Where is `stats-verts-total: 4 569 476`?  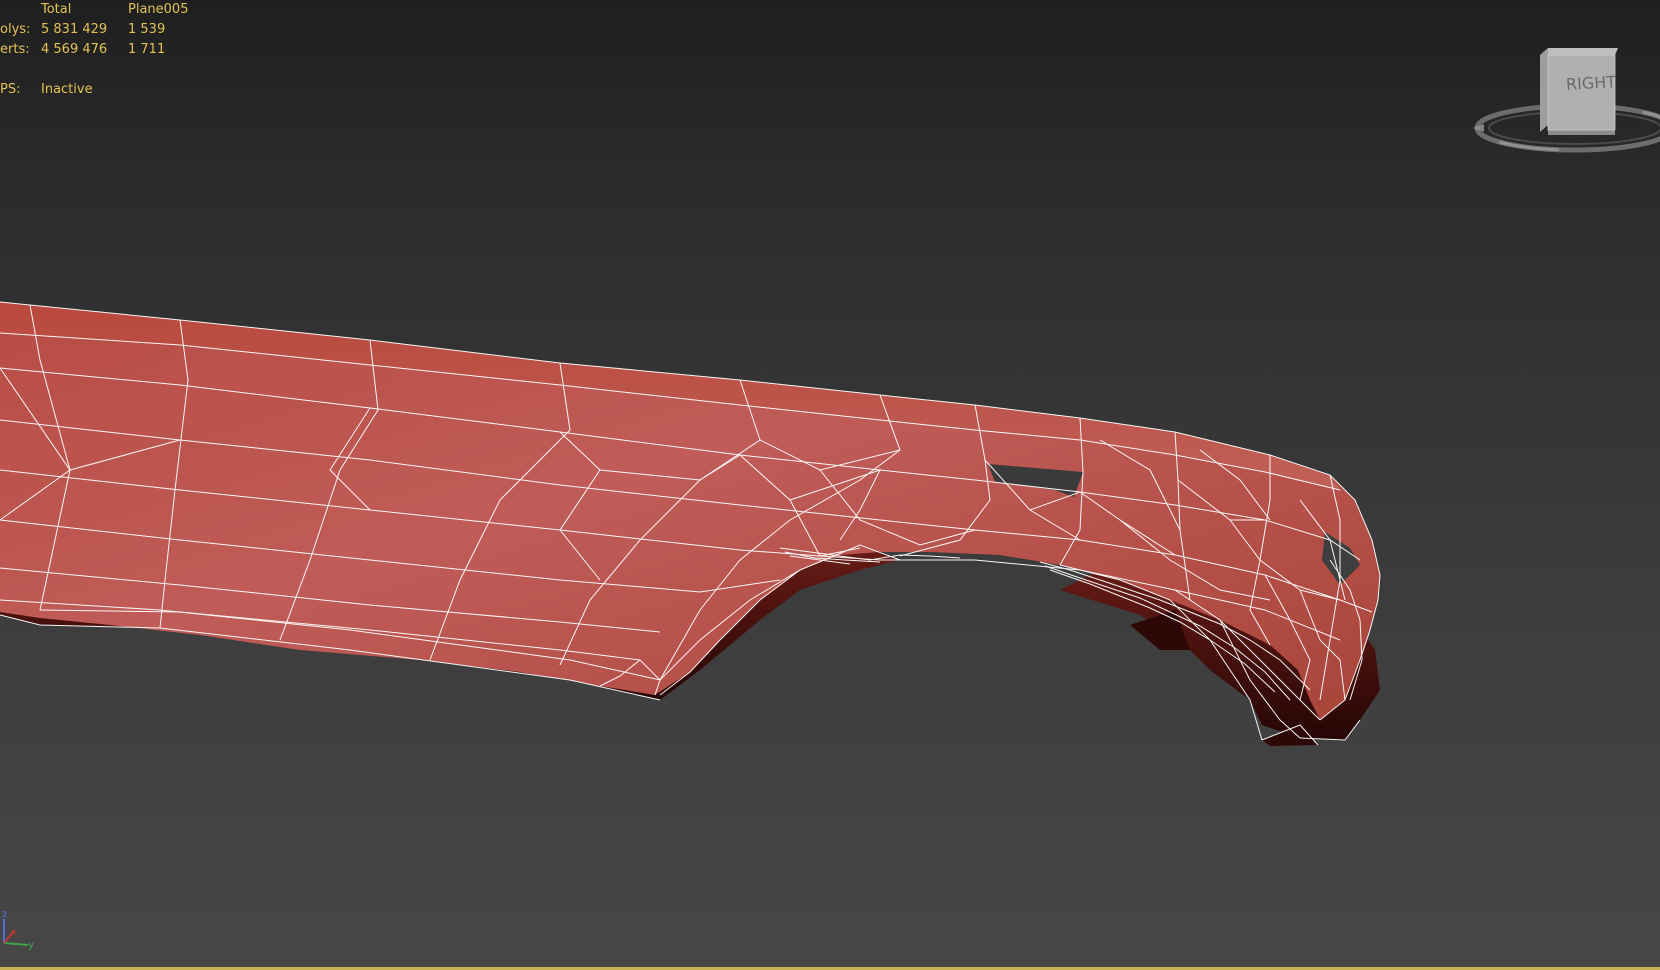 stats-verts-total: 4 569 476 is located at coordinates (74, 49).